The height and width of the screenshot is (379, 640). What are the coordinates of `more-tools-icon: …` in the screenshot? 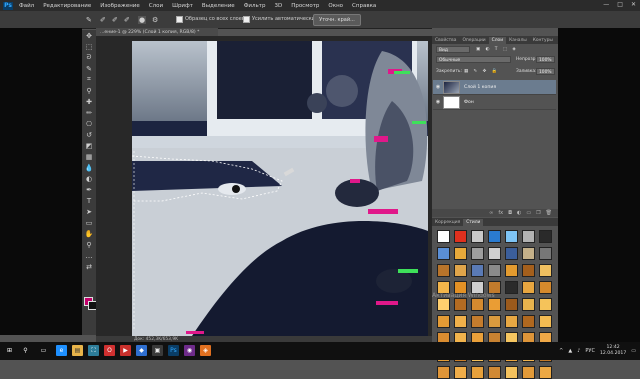 It's located at (89, 255).